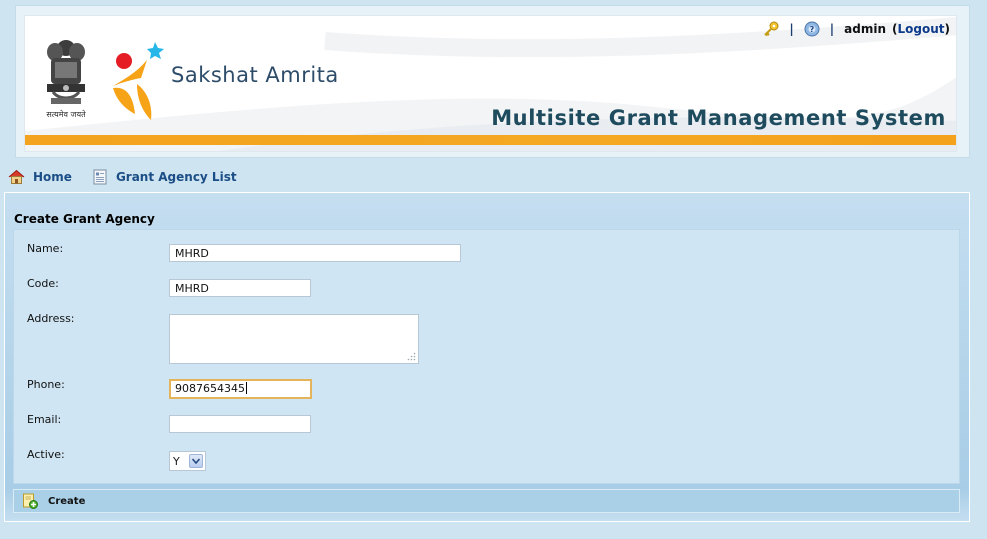  I want to click on resize-grip-icon, so click(411, 356).